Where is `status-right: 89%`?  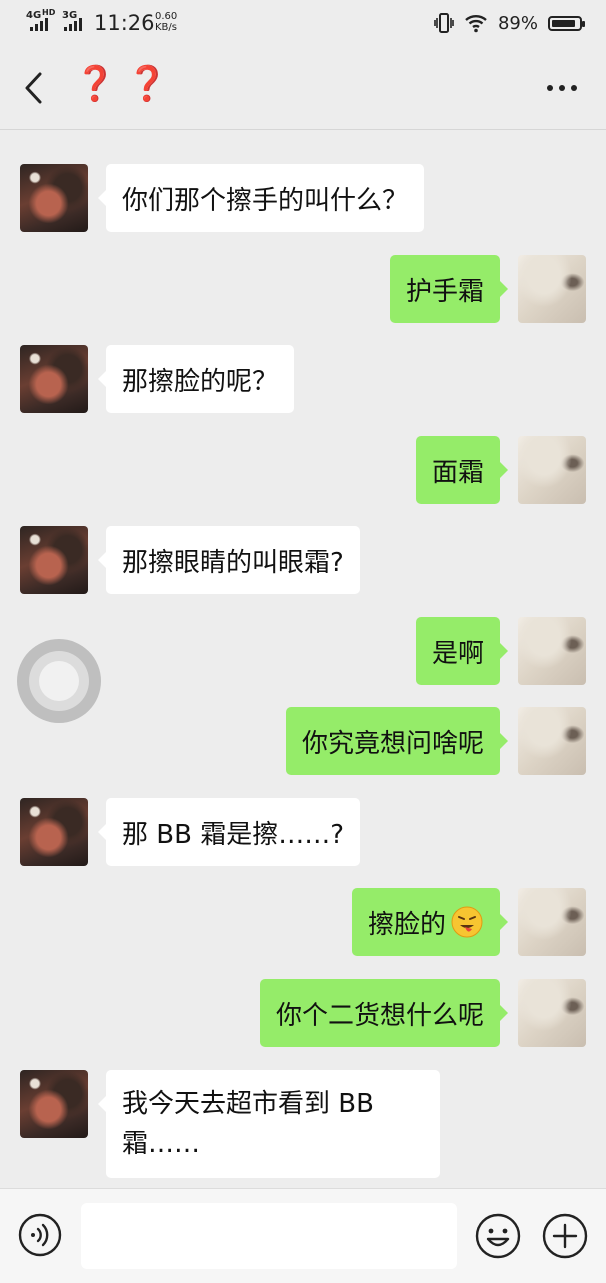 status-right: 89% is located at coordinates (509, 23).